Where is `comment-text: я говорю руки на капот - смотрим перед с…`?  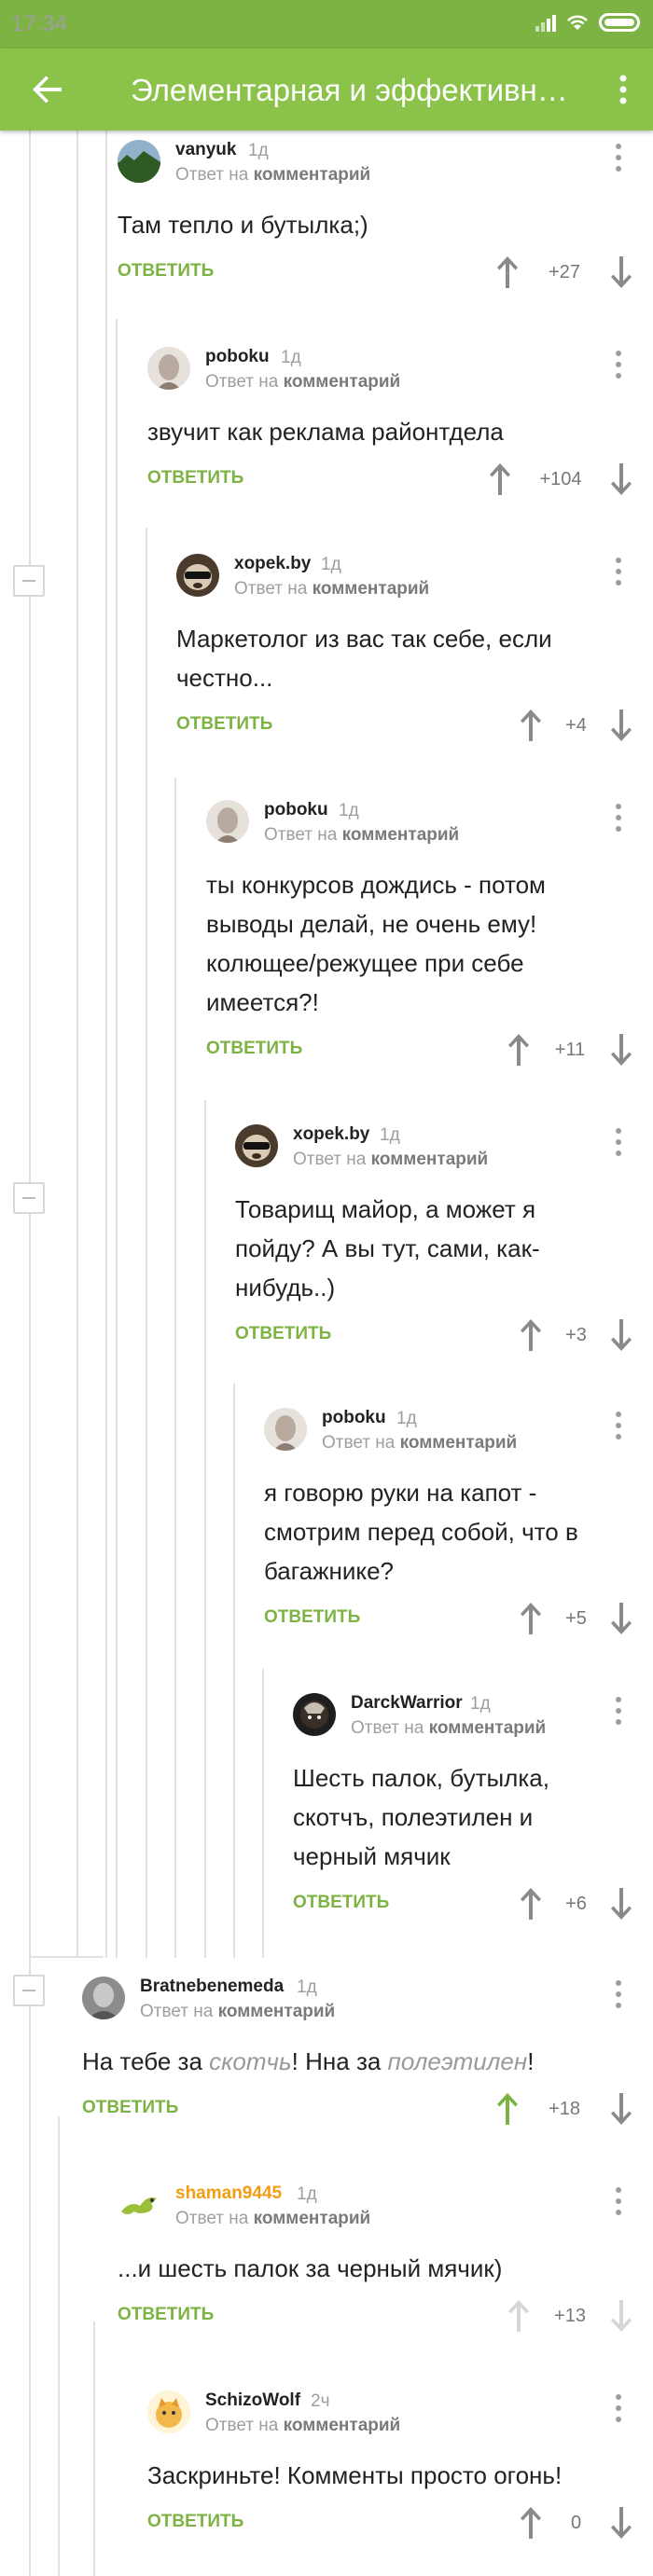 comment-text: я говорю руки на капот - смотрим перед с… is located at coordinates (421, 1532).